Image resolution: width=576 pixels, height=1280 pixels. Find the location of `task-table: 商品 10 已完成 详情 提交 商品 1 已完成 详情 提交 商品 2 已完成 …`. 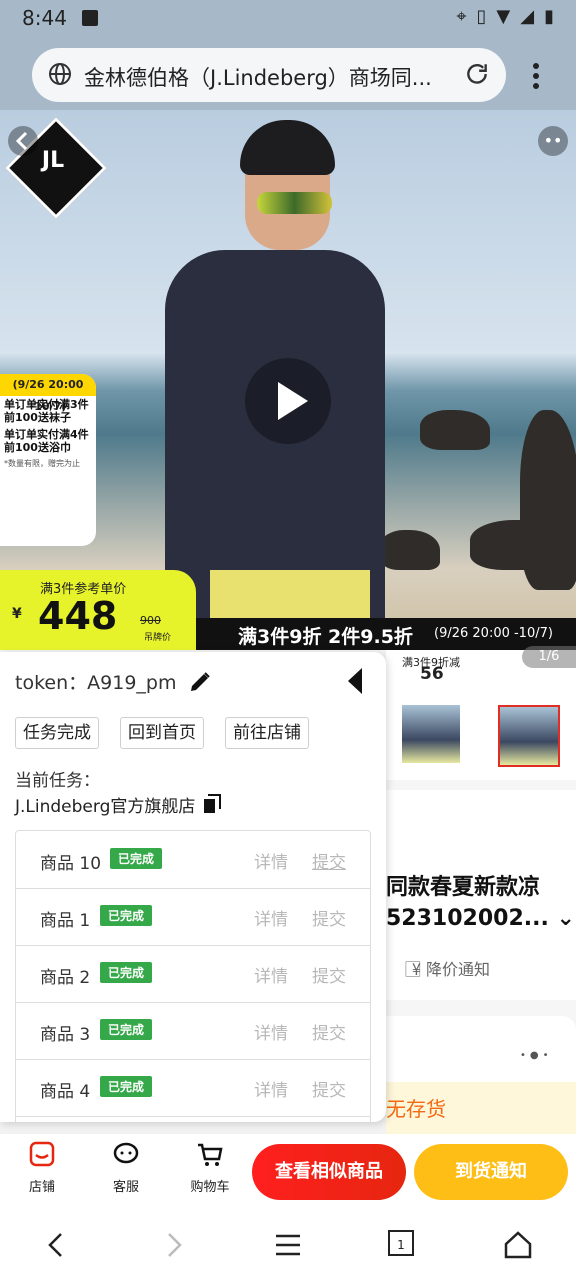

task-table: 商品 10 已完成 详情 提交 商品 1 已完成 详情 提交 商品 2 已完成 … is located at coordinates (193, 976).